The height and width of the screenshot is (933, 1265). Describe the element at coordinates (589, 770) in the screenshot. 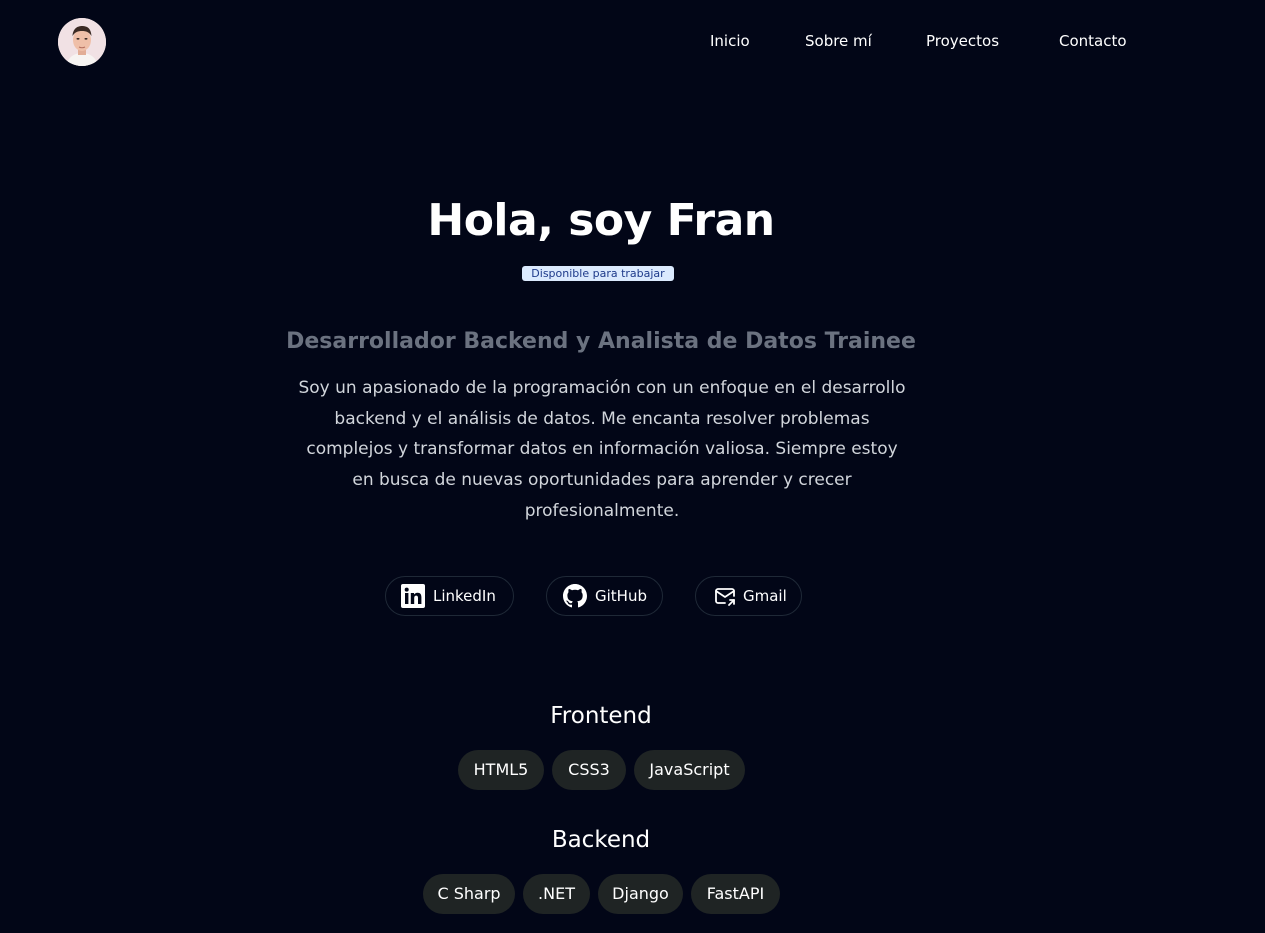

I see `skill-pill-css3: CSS3` at that location.